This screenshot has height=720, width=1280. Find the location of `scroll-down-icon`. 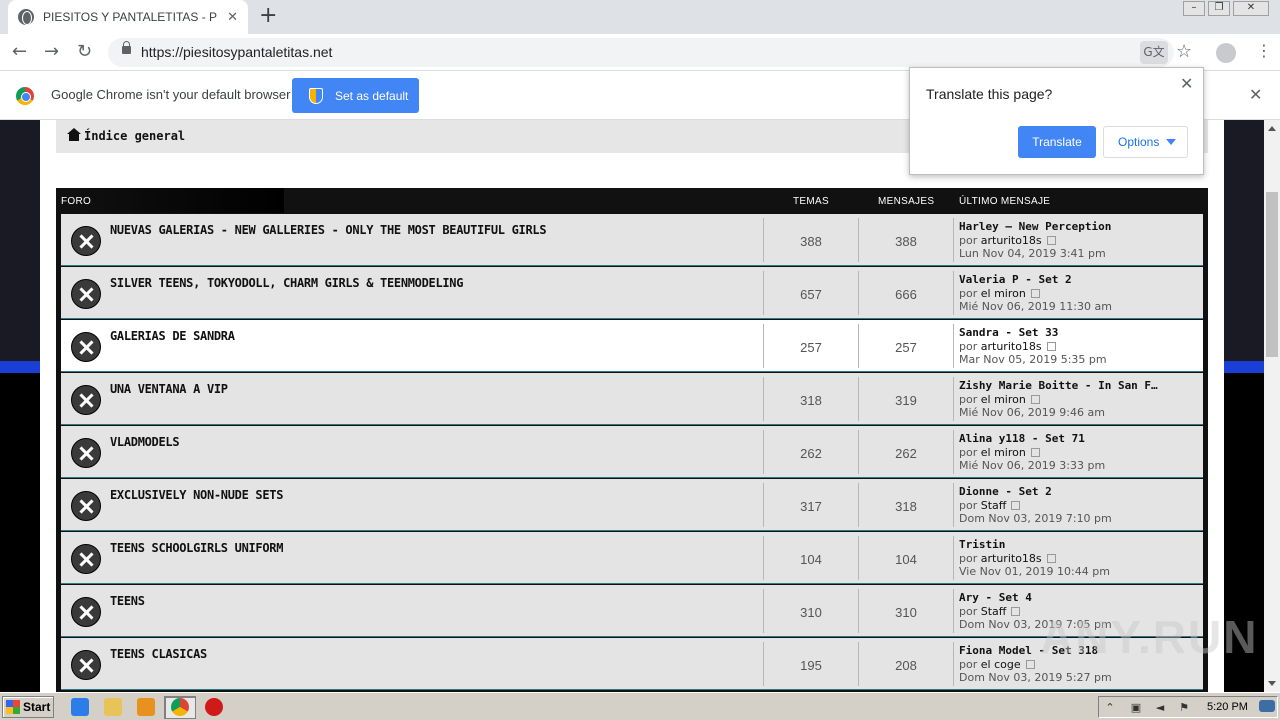

scroll-down-icon is located at coordinates (1272, 683).